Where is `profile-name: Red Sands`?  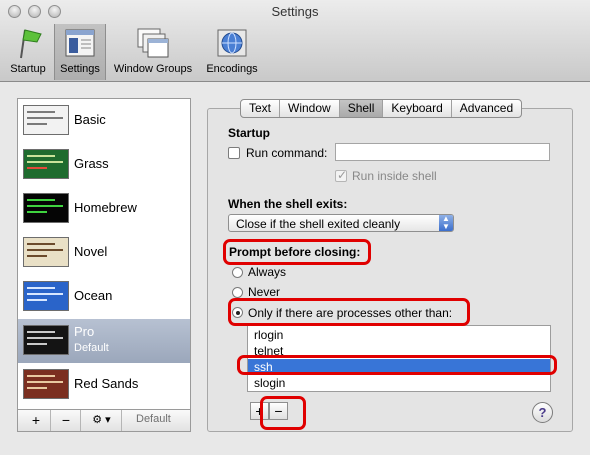
profile-name: Red Sands is located at coordinates (106, 383).